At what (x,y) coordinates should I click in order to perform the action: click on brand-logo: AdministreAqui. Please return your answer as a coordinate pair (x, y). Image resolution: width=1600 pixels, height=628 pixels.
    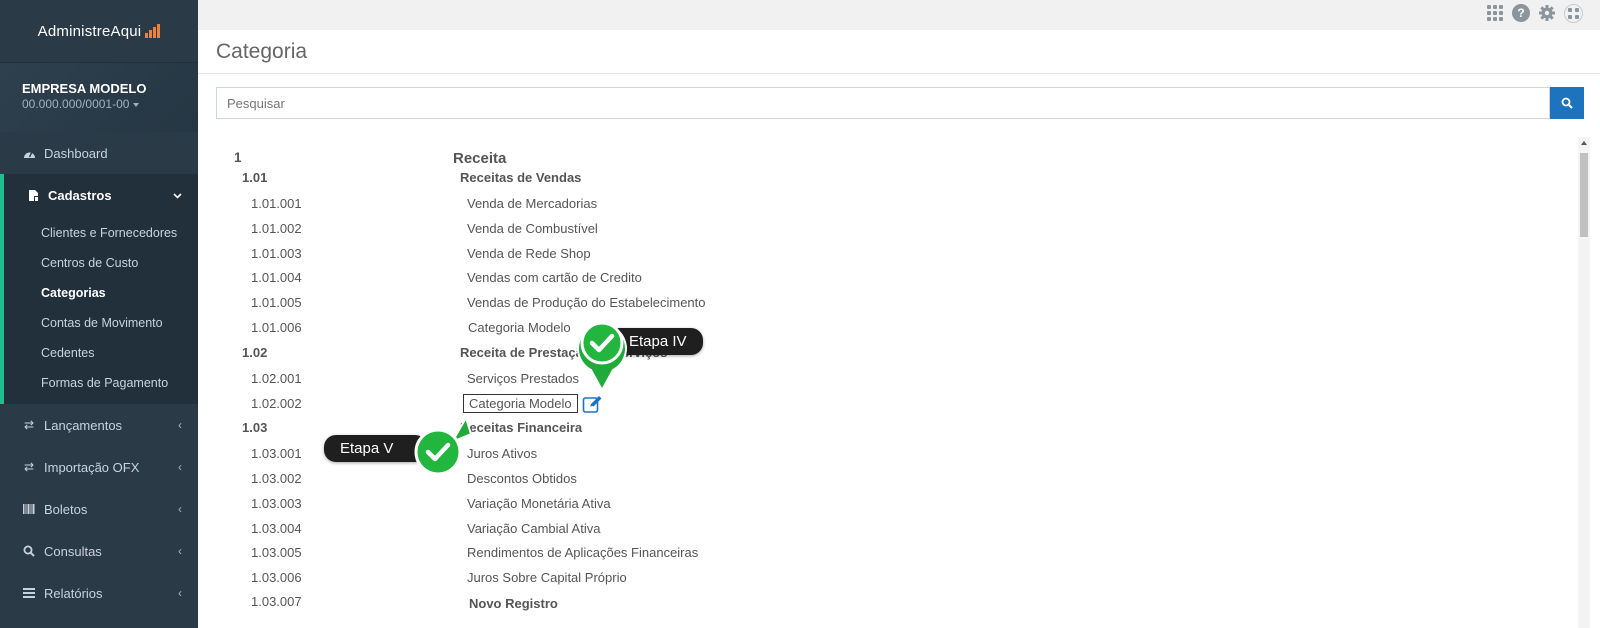
    Looking at the image, I should click on (99, 31).